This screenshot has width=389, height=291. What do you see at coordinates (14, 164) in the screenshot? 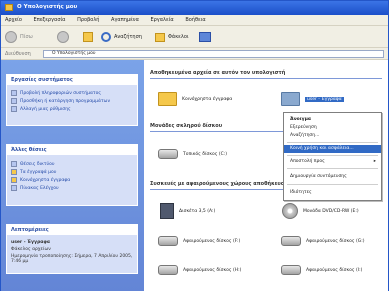
I see `network-icon` at bounding box center [14, 164].